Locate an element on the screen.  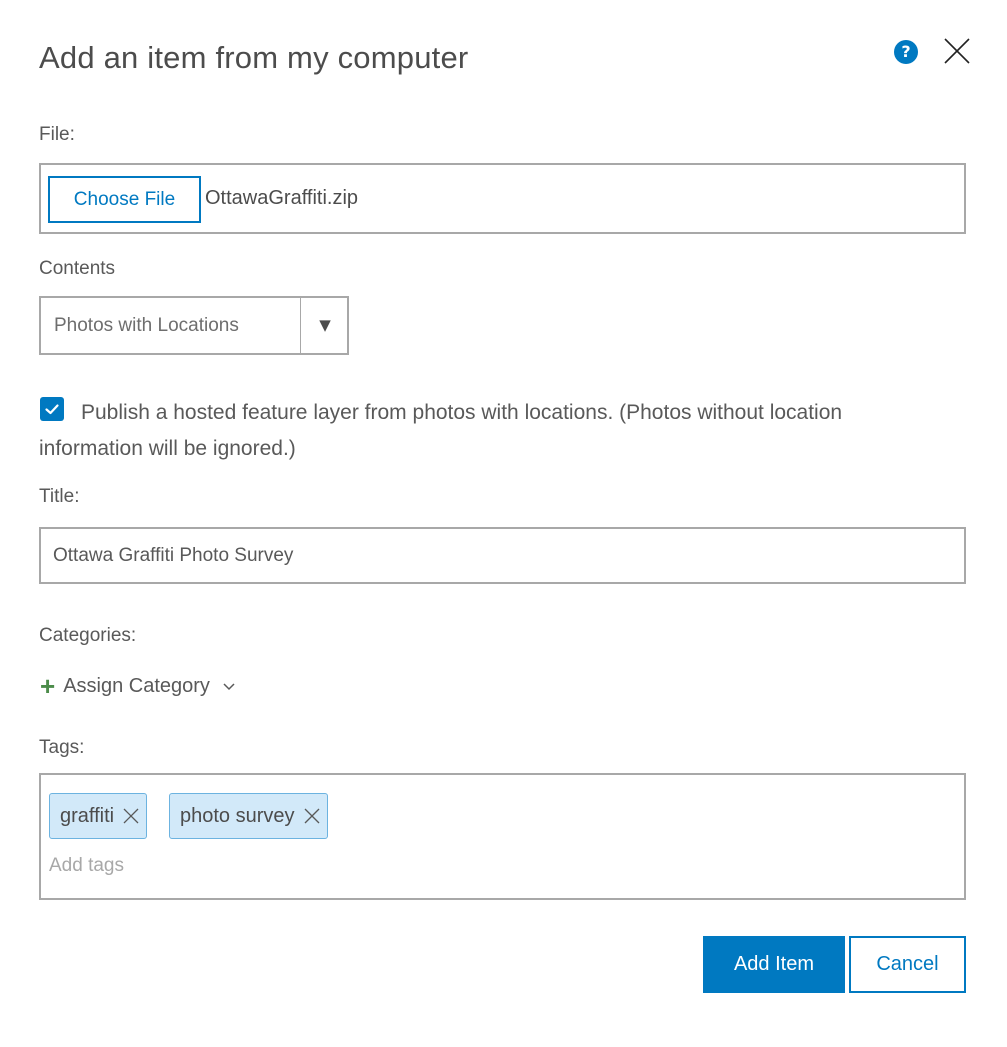
tag-chip: photo survey is located at coordinates (248, 816).